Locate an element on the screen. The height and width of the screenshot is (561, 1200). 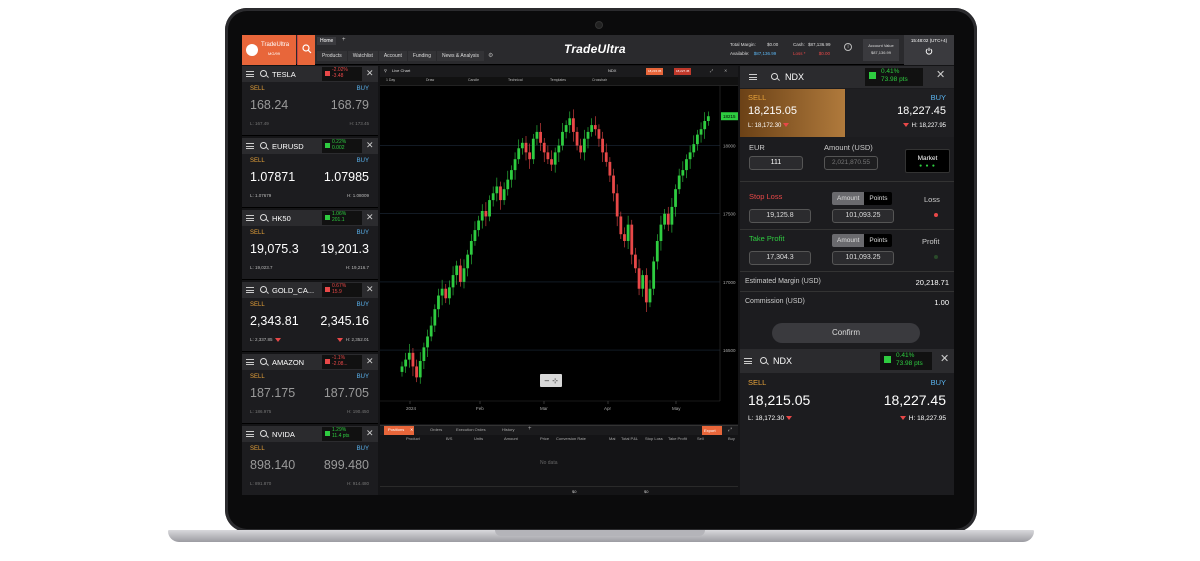
take-profit-label: Take Profit is located at coordinates (766, 238).